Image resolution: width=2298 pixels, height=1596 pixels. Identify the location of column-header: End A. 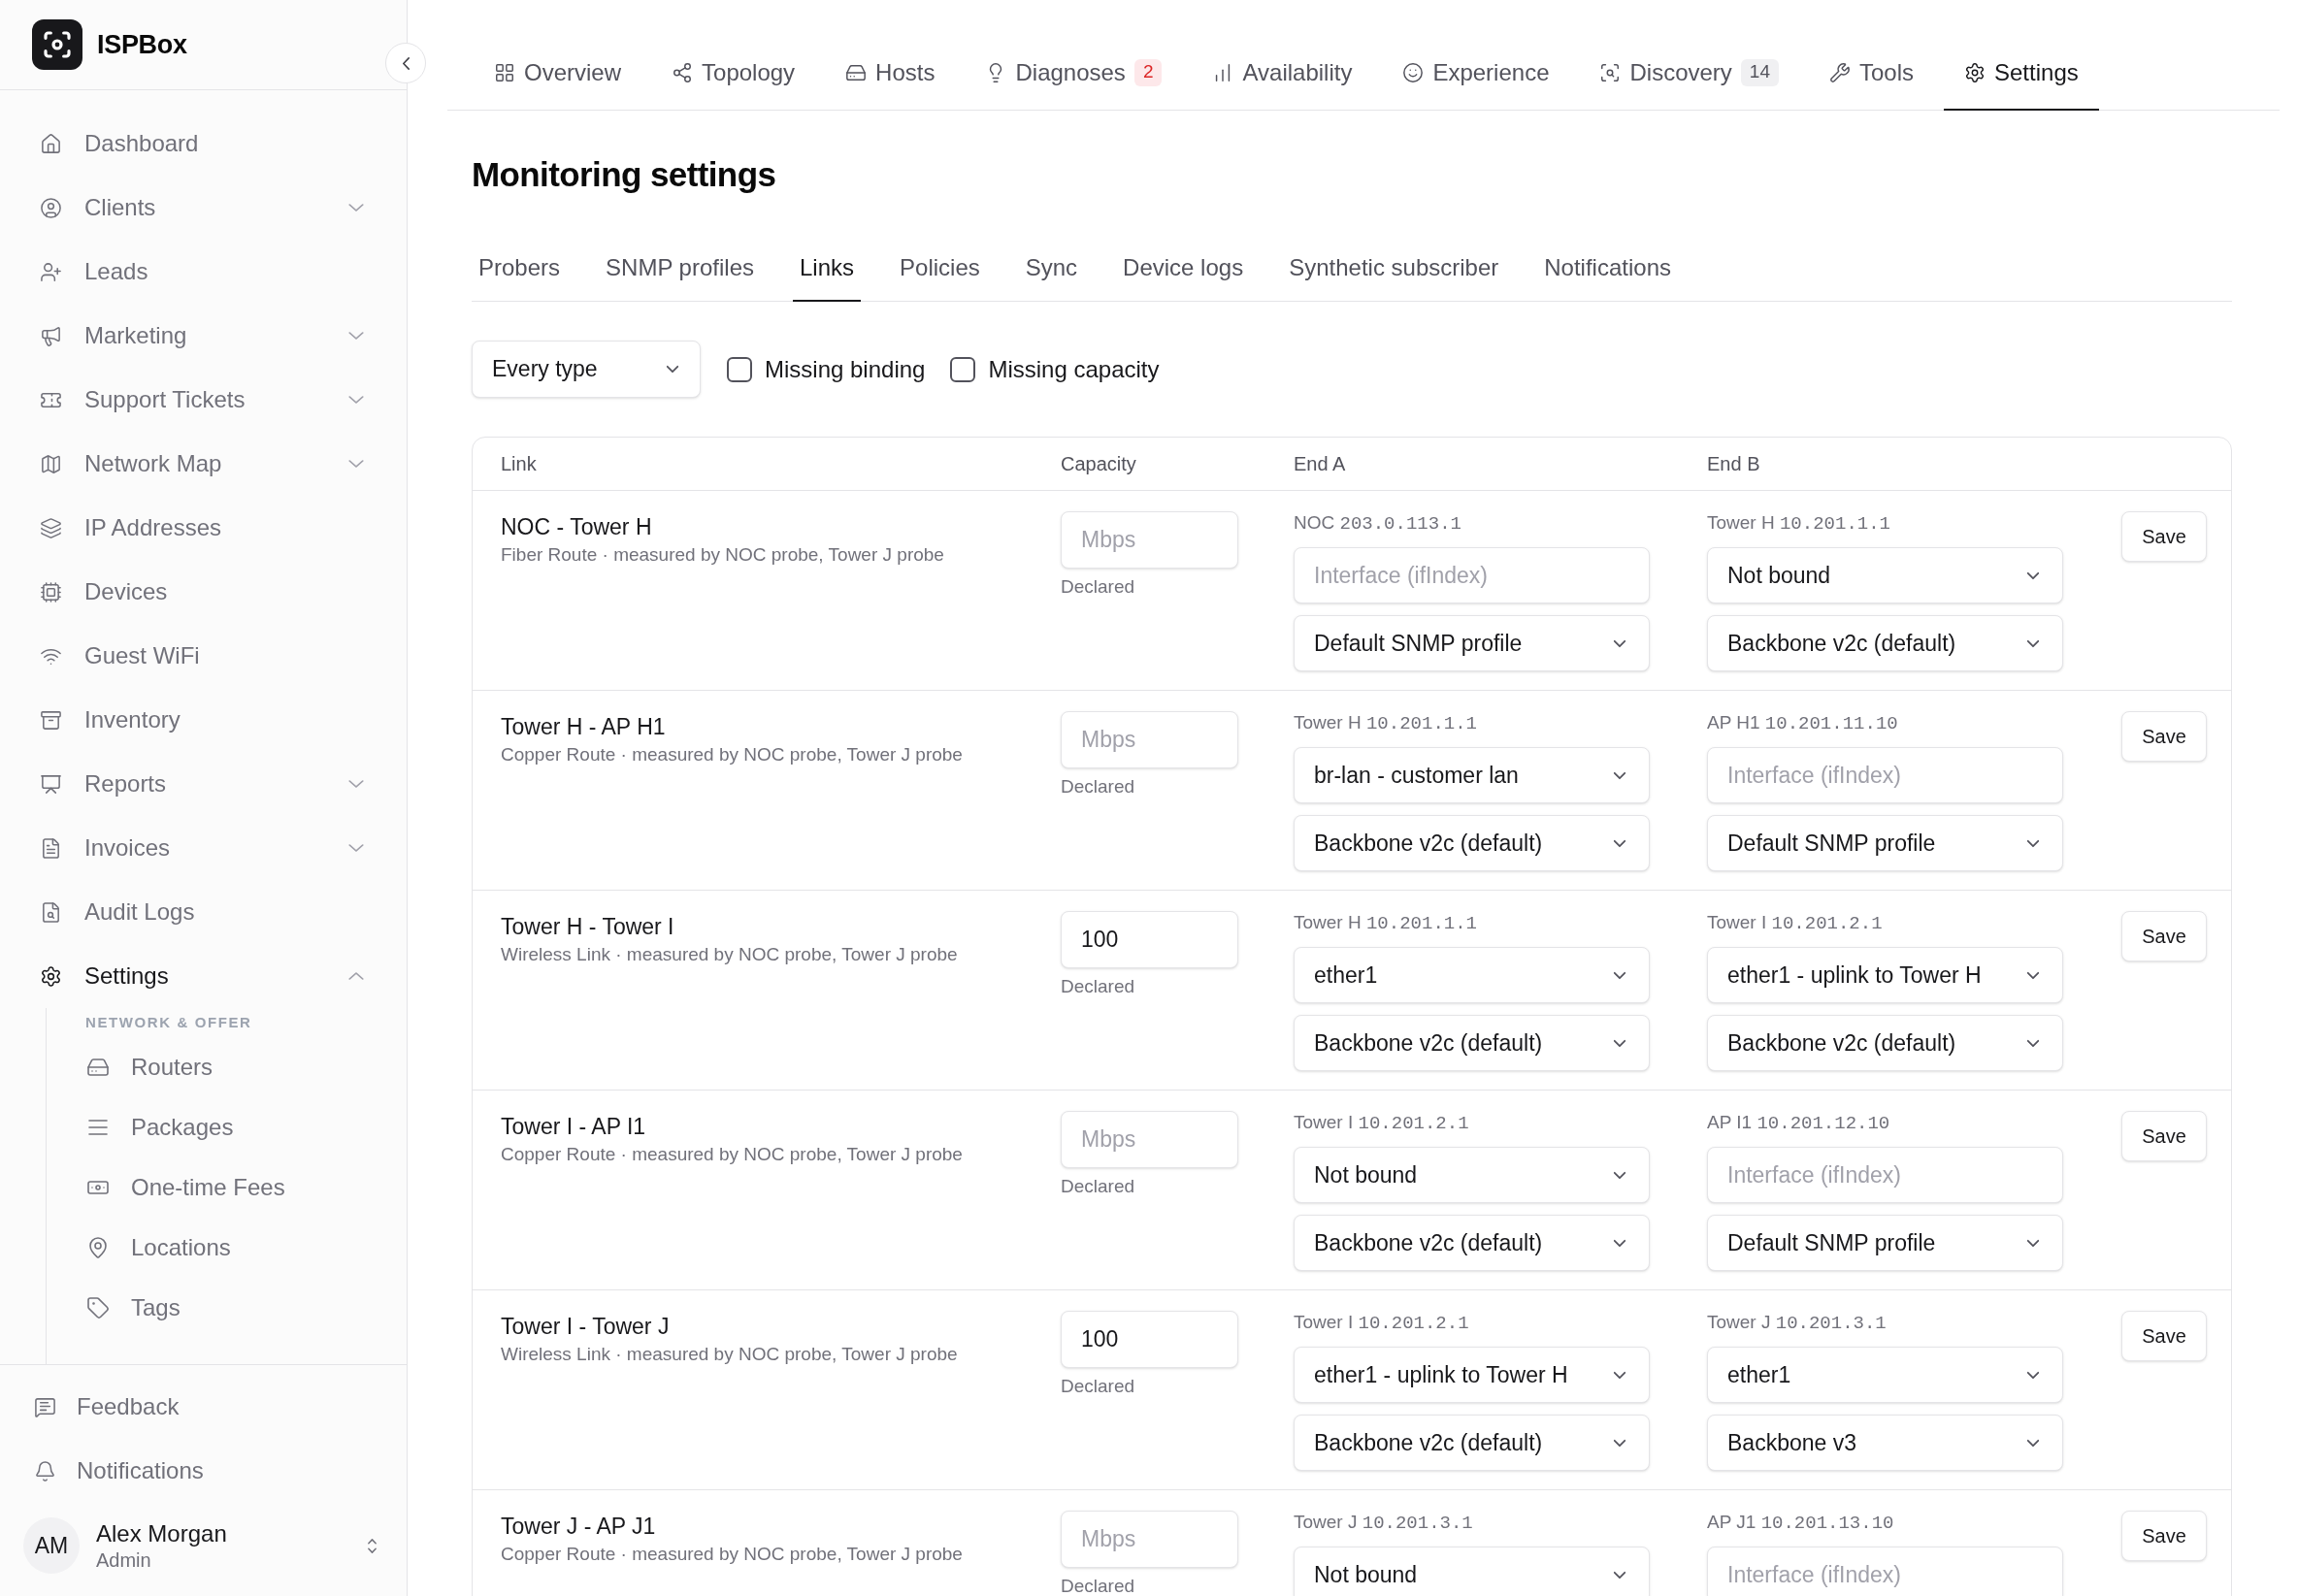
(1320, 464).